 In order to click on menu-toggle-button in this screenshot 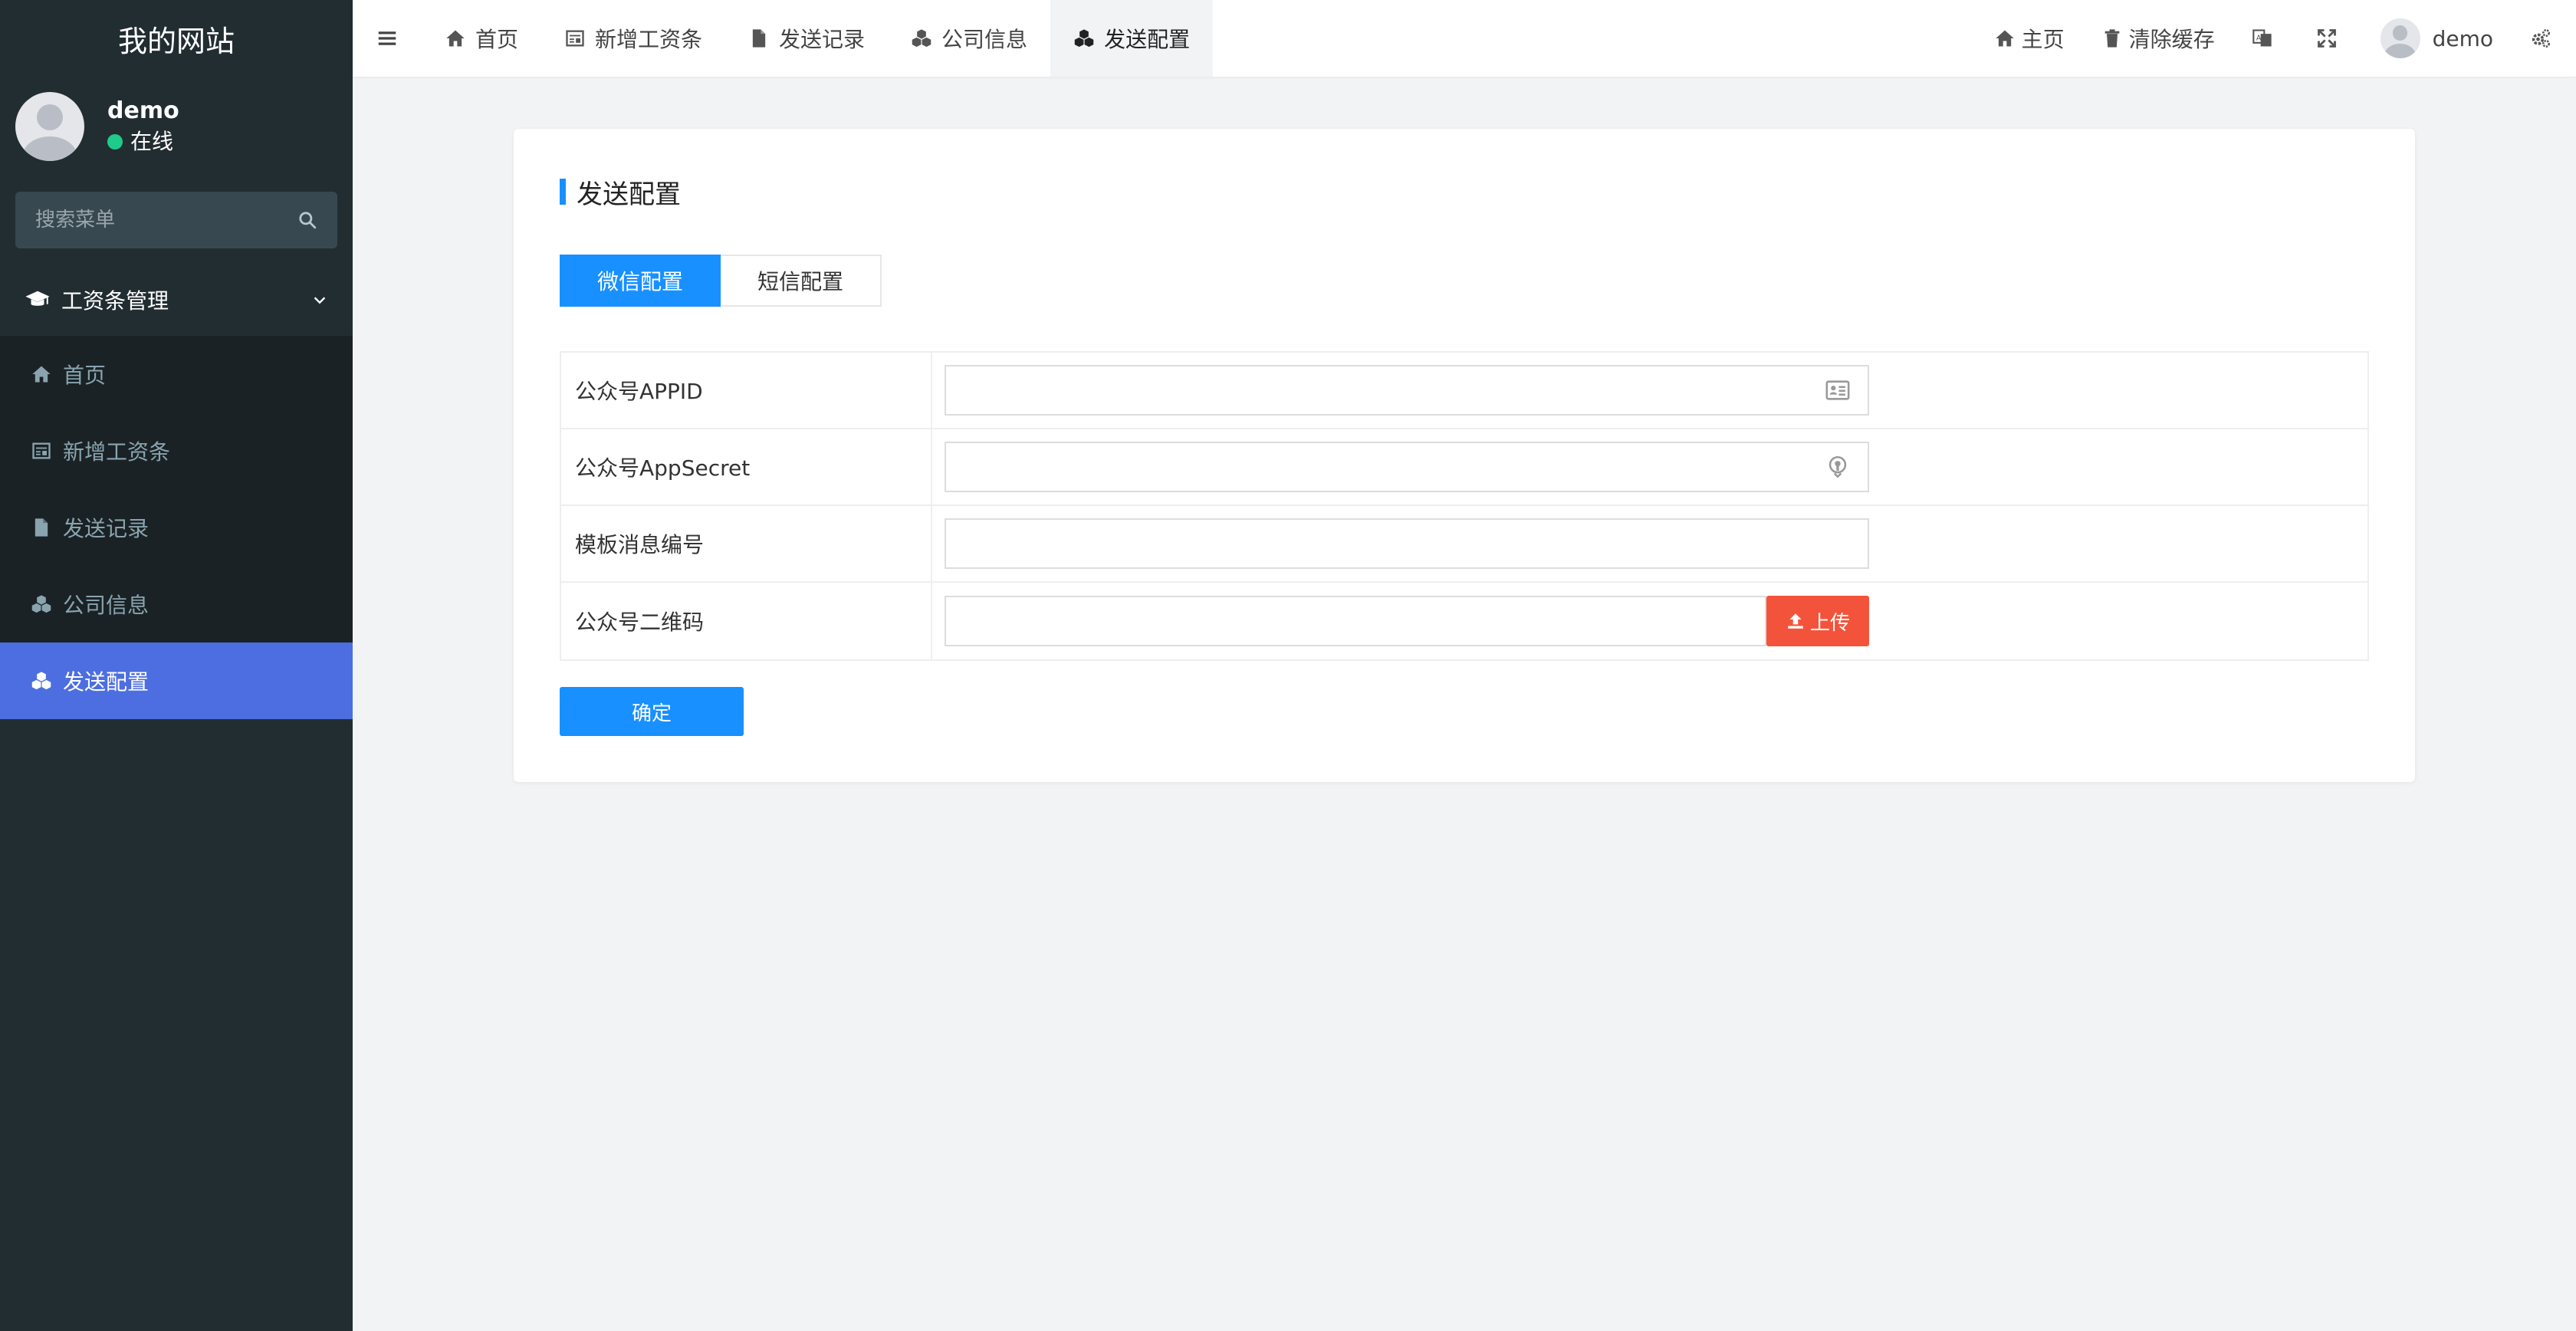, I will do `click(388, 38)`.